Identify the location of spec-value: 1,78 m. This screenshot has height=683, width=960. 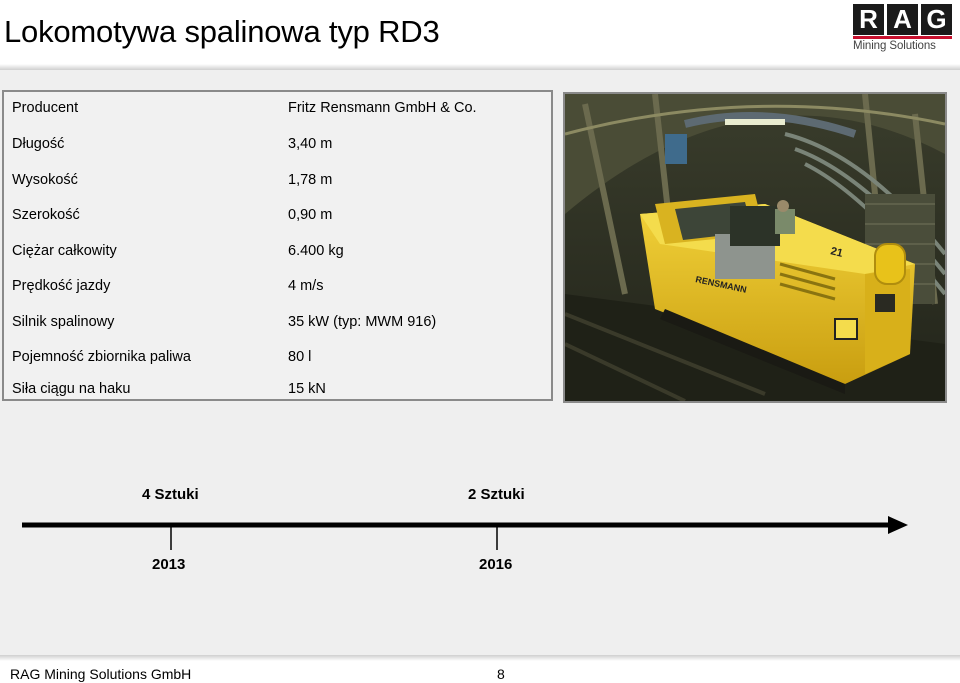
(310, 180).